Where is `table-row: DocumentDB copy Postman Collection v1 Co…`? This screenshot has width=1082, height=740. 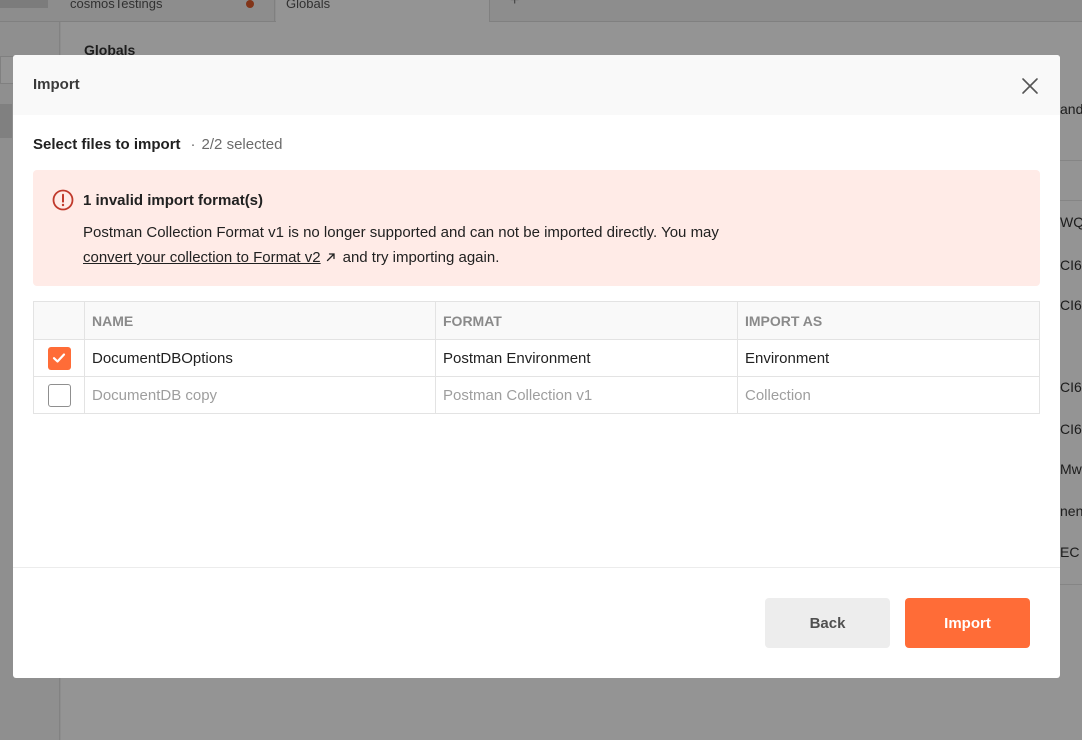
table-row: DocumentDB copy Postman Collection v1 Co… is located at coordinates (536, 395).